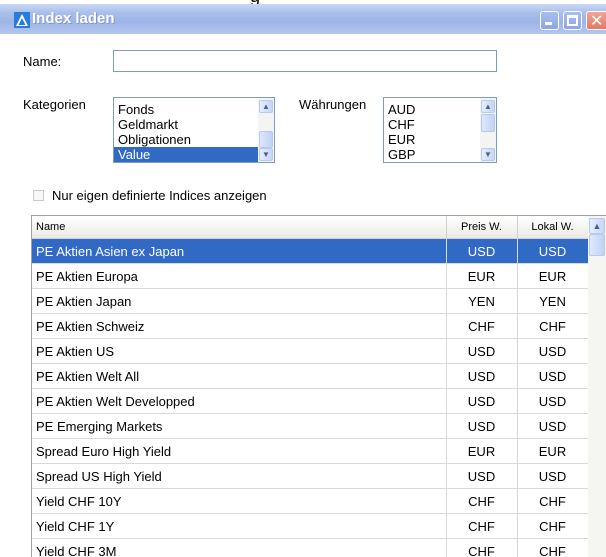 This screenshot has width=606, height=557. I want to click on cell-name: Yield CHF 1Y, so click(239, 526).